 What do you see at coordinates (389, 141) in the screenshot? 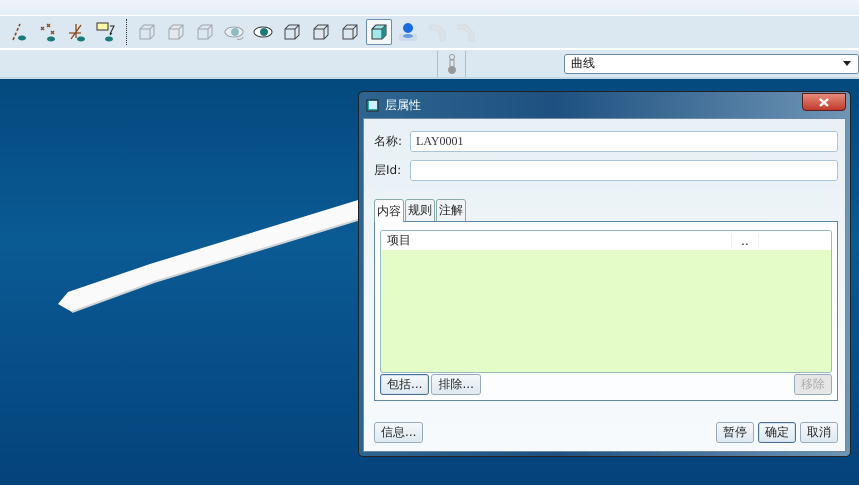
I see `field-label: 名称:` at bounding box center [389, 141].